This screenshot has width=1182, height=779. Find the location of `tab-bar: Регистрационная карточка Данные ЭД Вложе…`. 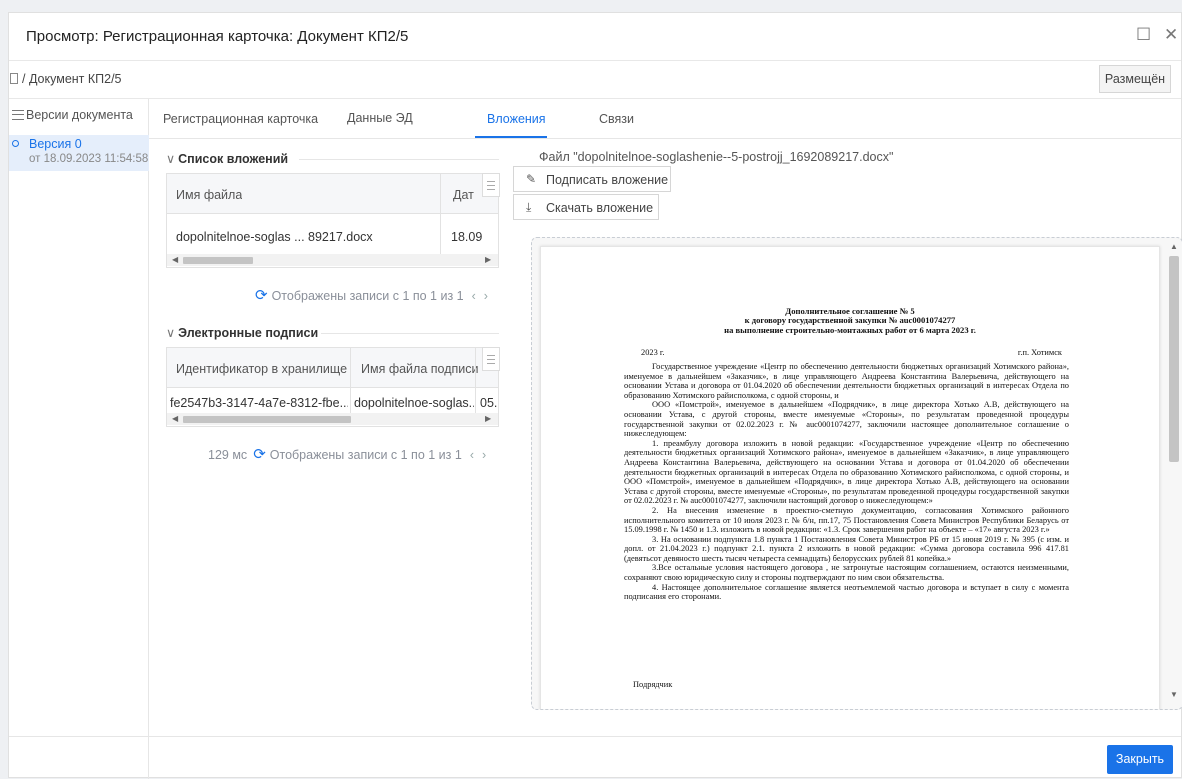

tab-bar: Регистрационная карточка Данные ЭД Вложе… is located at coordinates (665, 119).